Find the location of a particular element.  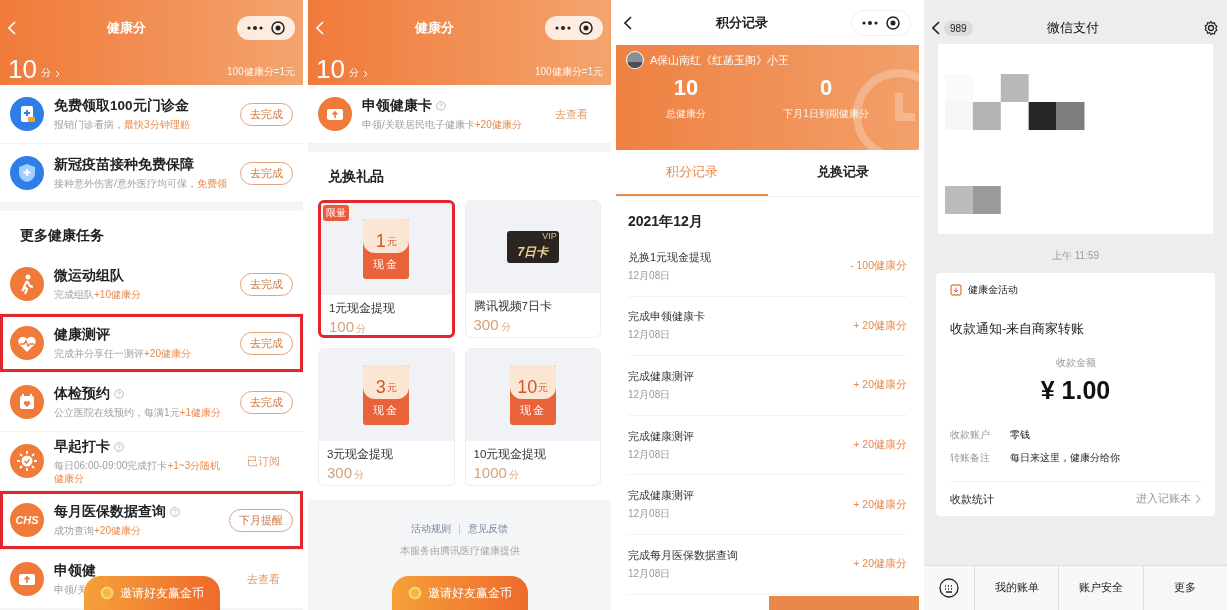

sun-icon is located at coordinates (27, 461).